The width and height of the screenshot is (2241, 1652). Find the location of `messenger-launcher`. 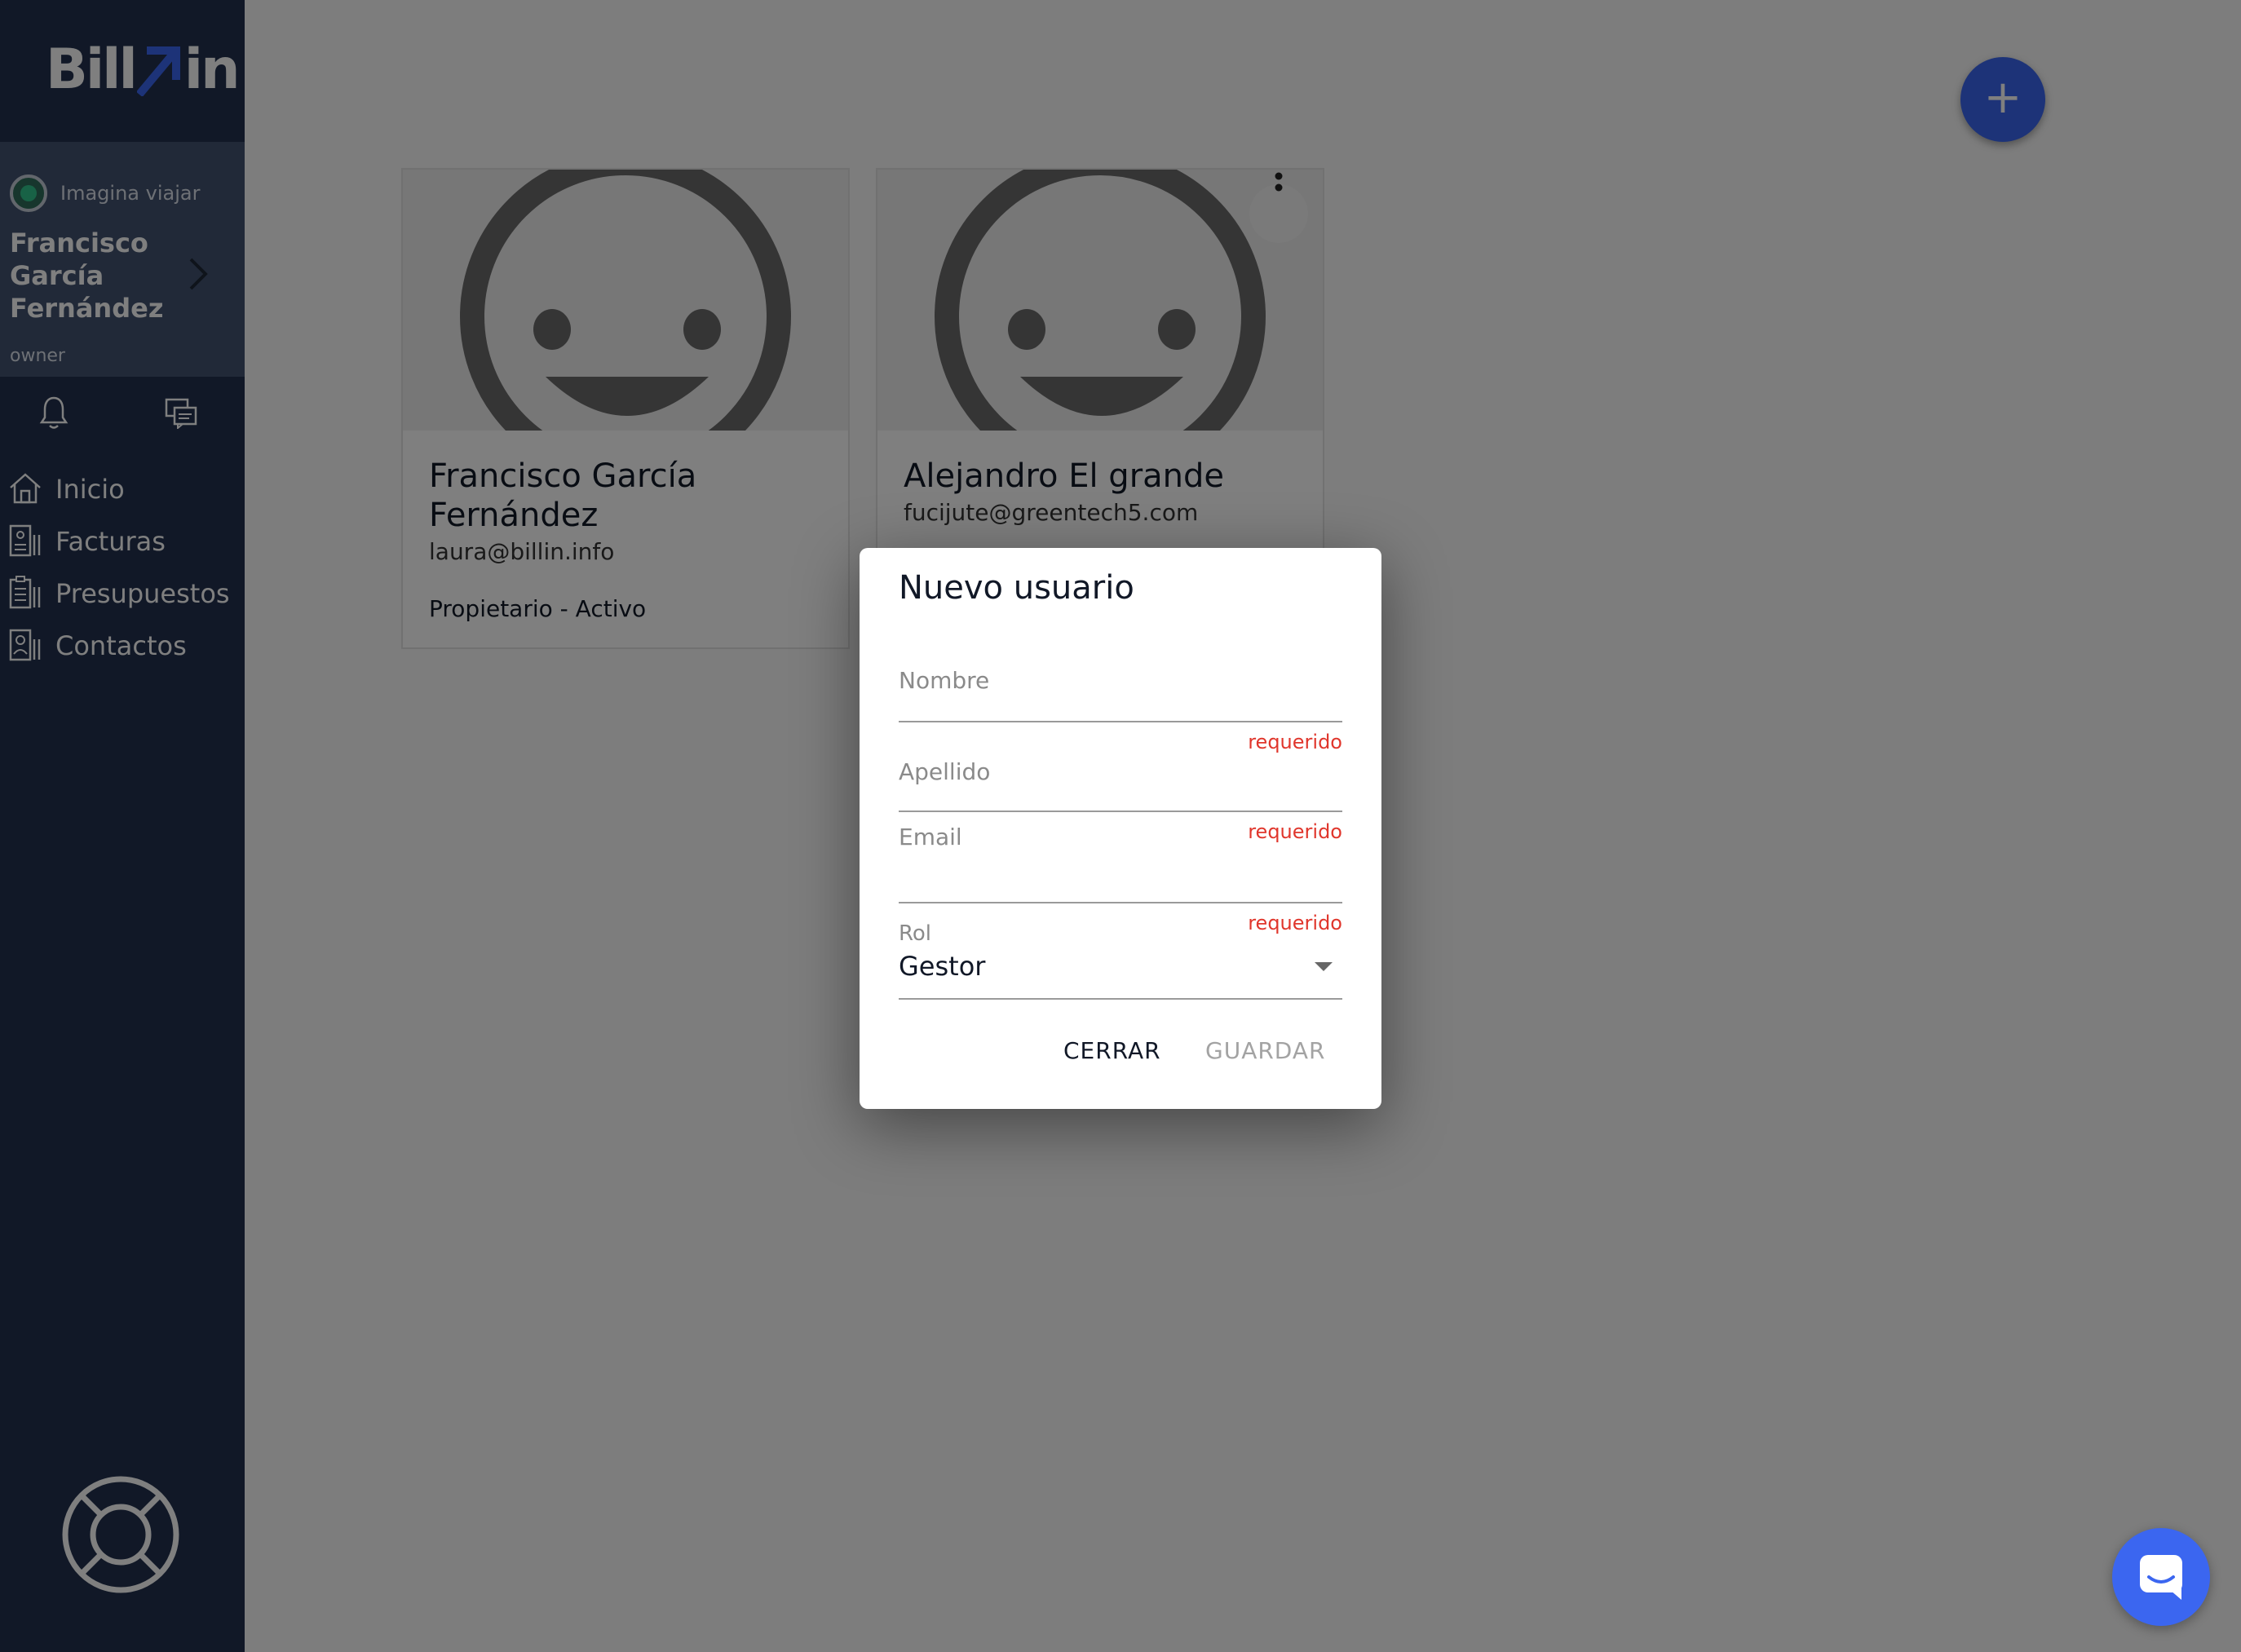

messenger-launcher is located at coordinates (2161, 1577).